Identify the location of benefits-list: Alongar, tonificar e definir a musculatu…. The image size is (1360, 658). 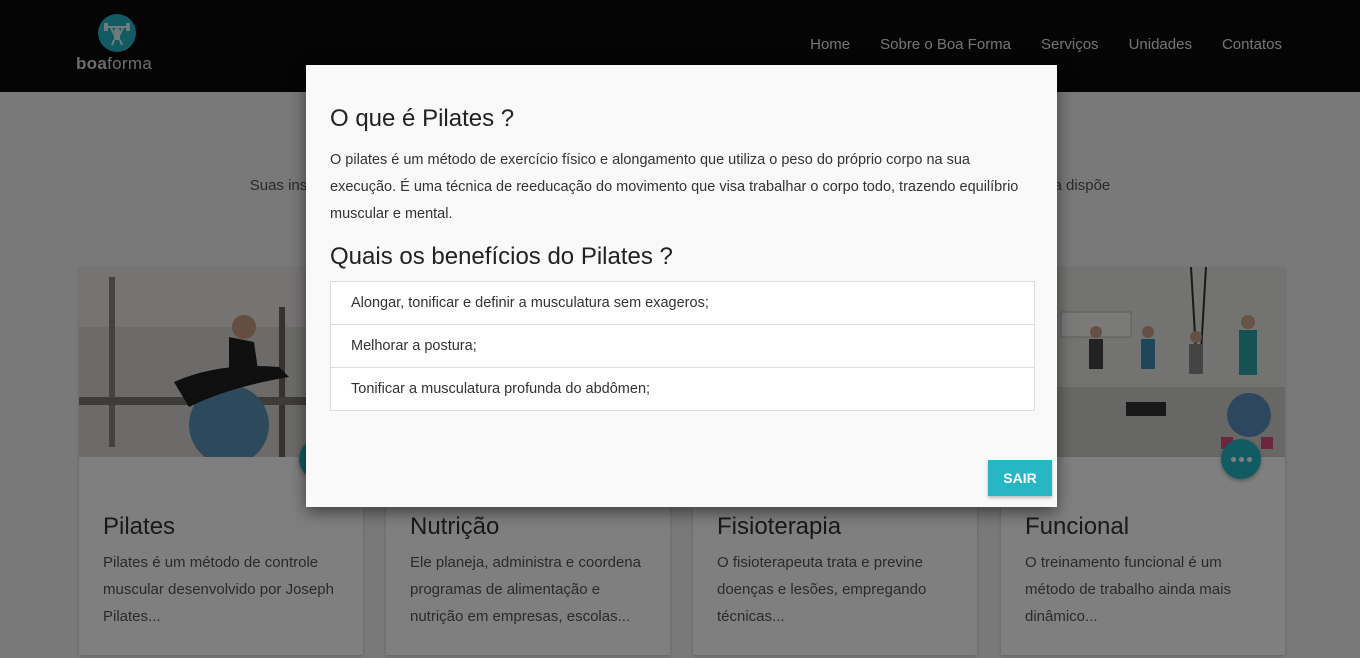
(682, 346).